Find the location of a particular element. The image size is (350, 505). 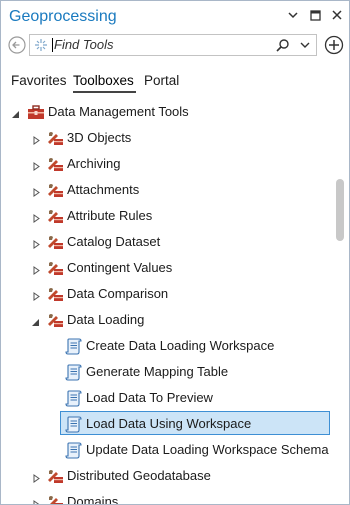

text-caret is located at coordinates (52, 45).